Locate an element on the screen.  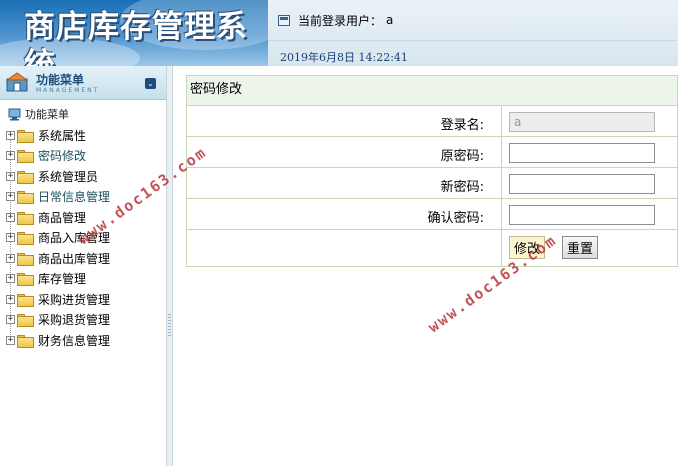
sidebar-item-label: 密码修改 is located at coordinates (62, 156).